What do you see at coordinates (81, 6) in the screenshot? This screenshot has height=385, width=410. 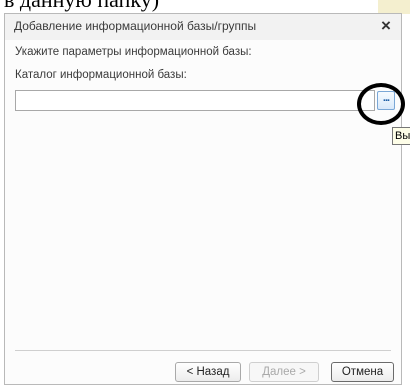 I see `background-document-text: в данную папку)` at bounding box center [81, 6].